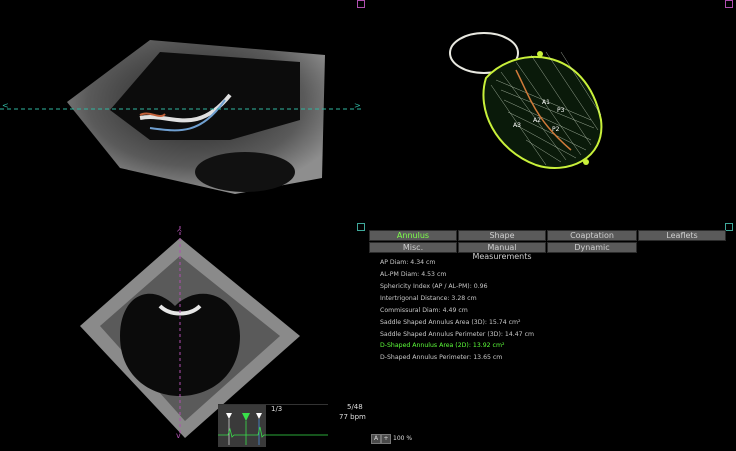  What do you see at coordinates (179, 232) in the screenshot?
I see `plane-handle-top: ^` at bounding box center [179, 232].